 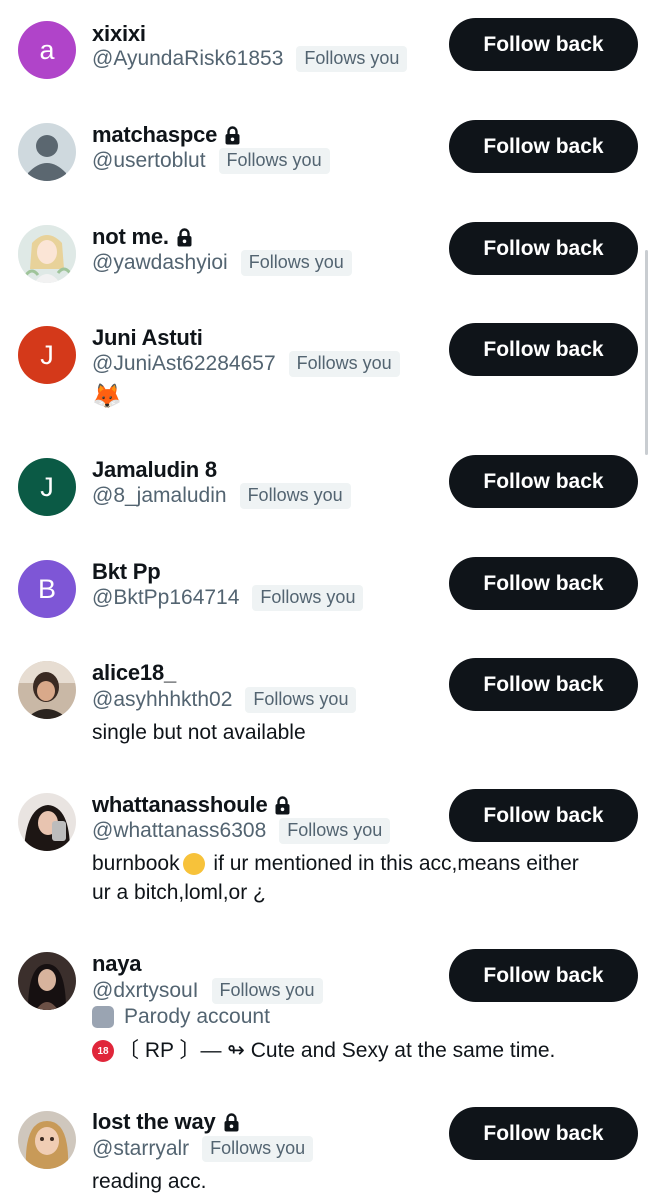 I want to click on user-handle: @starryalr, so click(x=140, y=1149).